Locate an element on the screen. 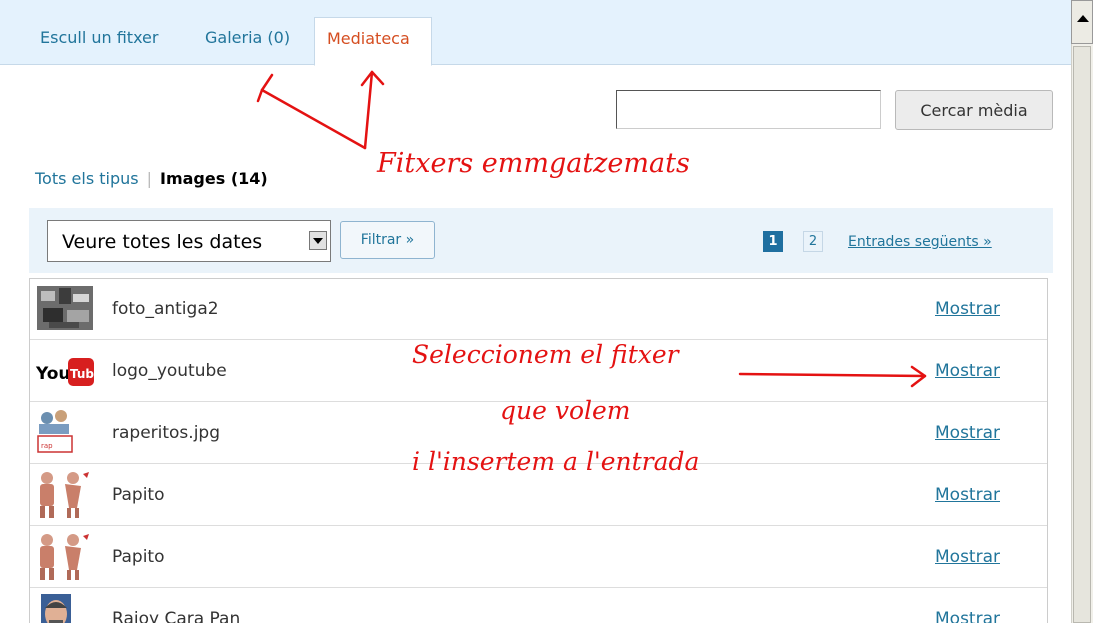  annotation-select-line2: que volem is located at coordinates (565, 410).